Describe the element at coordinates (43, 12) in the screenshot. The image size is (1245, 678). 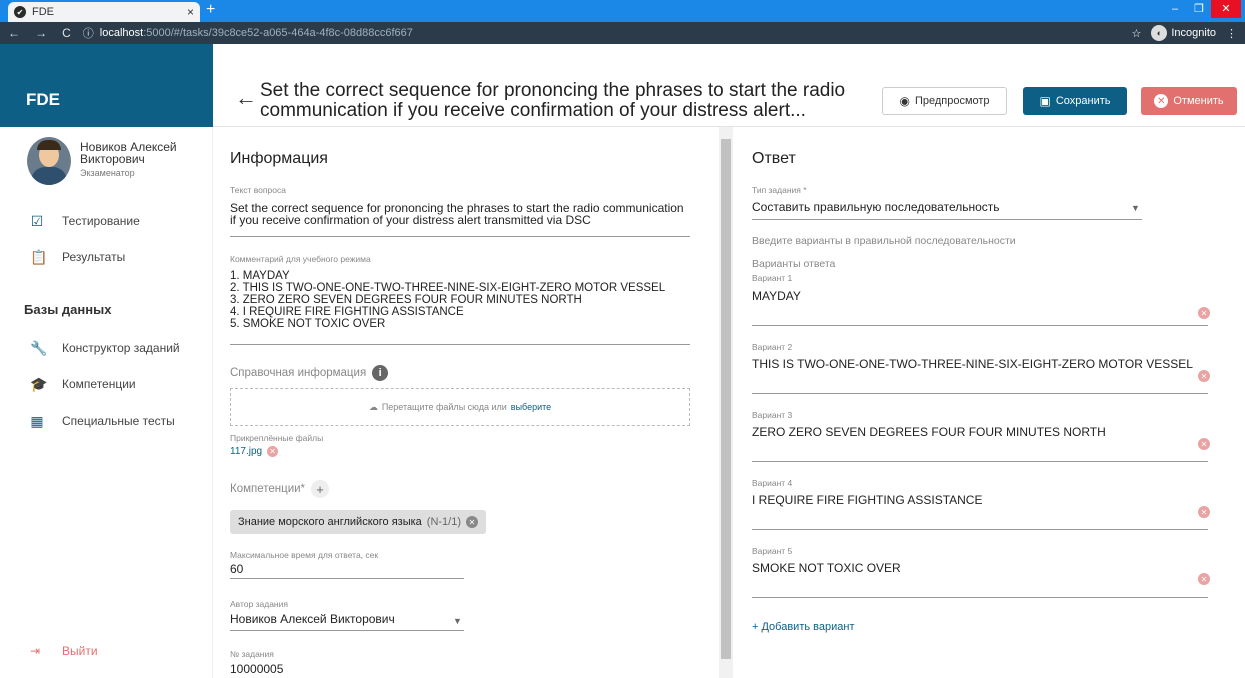
I see `tab-title: FDE` at that location.